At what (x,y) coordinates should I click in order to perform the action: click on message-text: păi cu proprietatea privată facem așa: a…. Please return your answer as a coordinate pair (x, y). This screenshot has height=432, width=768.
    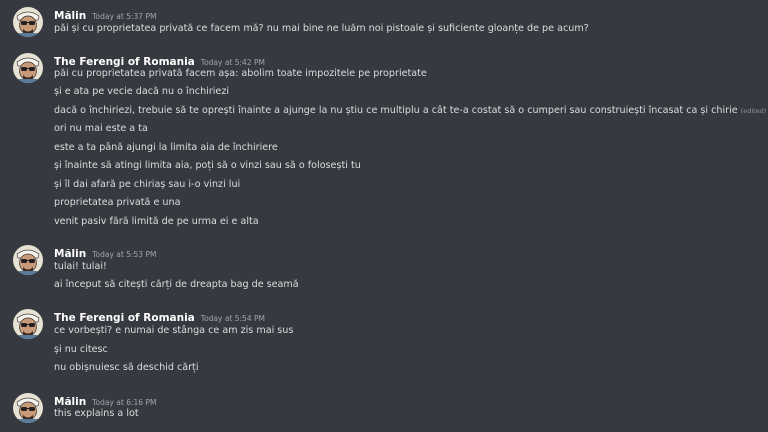
    Looking at the image, I should click on (240, 73).